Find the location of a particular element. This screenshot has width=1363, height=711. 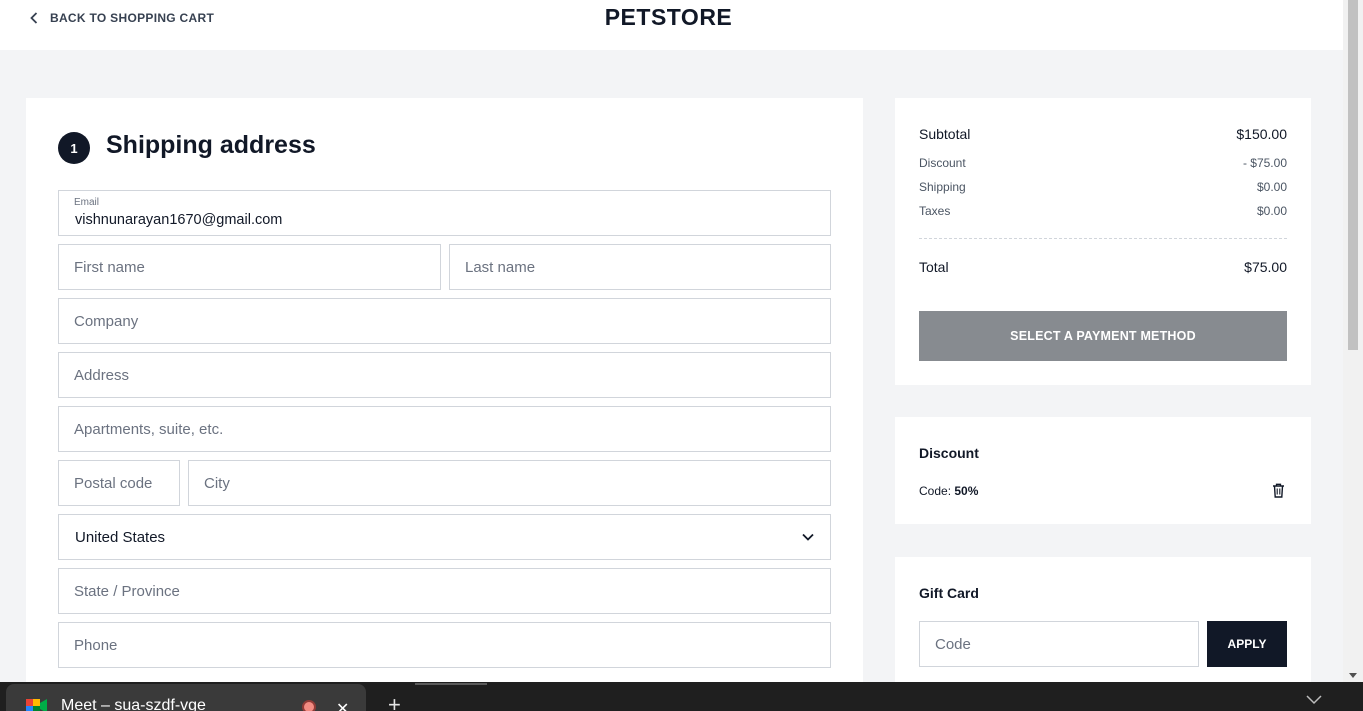

summary-divider is located at coordinates (1103, 238).